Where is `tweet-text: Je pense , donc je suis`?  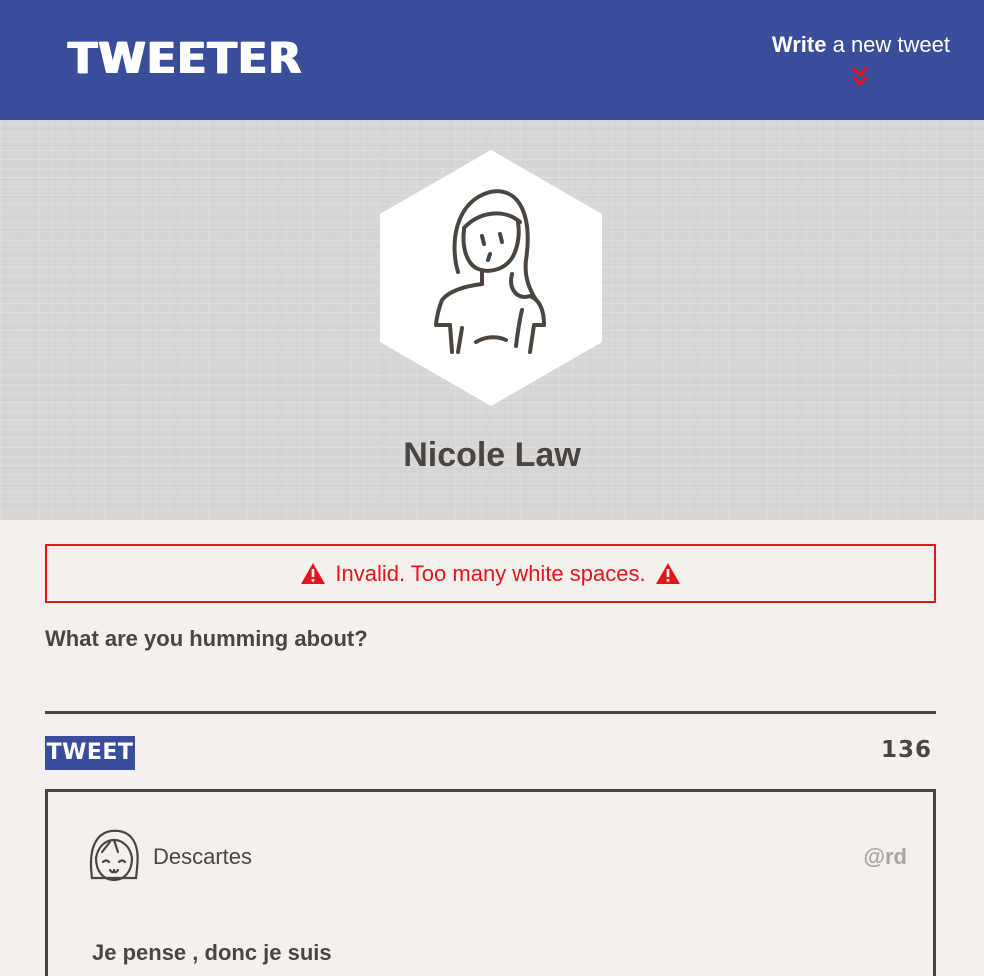 tweet-text: Je pense , donc je suis is located at coordinates (212, 952).